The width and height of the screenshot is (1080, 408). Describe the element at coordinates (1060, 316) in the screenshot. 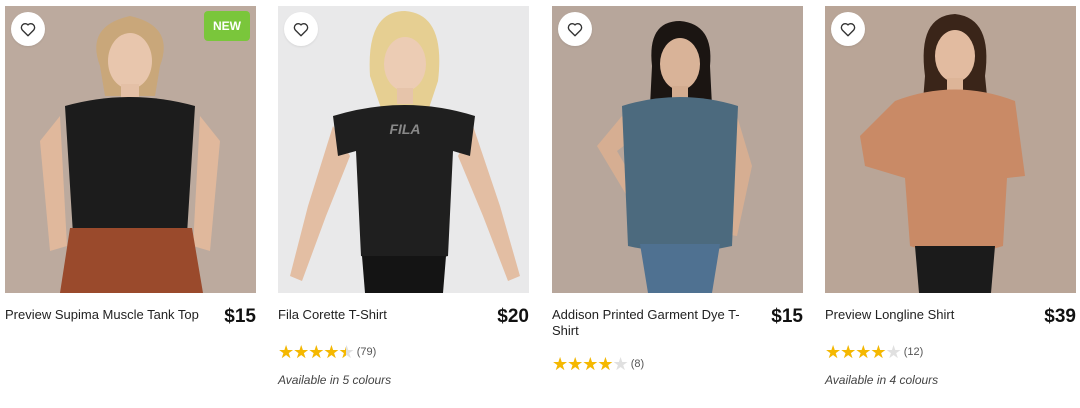

I see `product-price: $39` at that location.